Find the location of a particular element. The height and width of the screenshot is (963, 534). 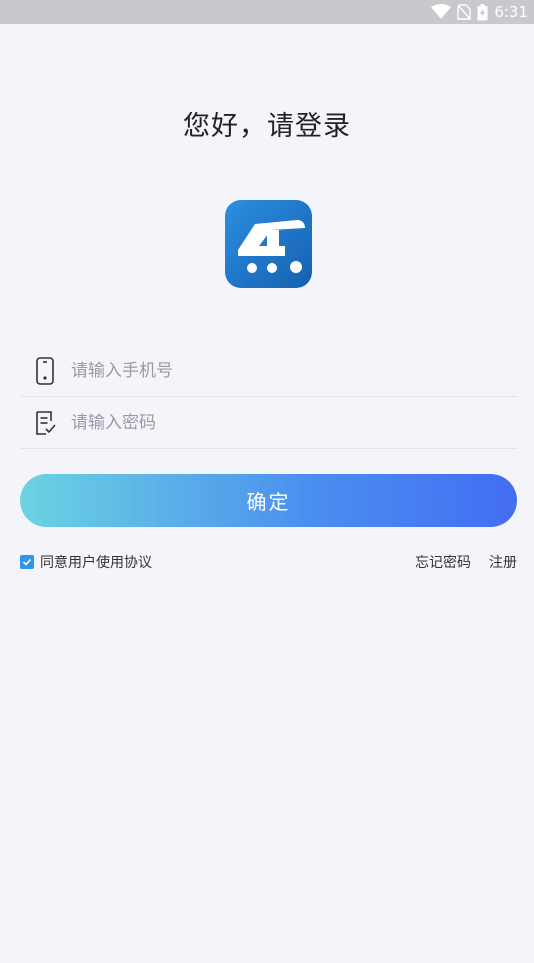

status-icons: 6:31 is located at coordinates (479, 12).